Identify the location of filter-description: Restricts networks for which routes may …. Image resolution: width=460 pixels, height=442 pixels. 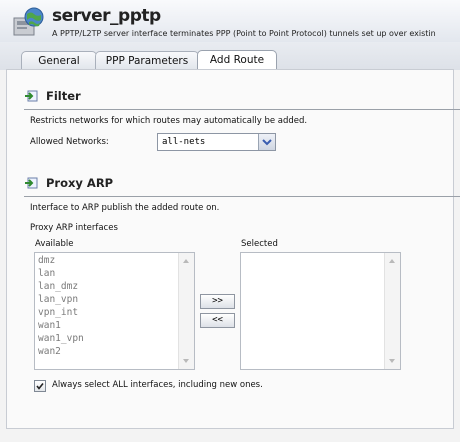
(169, 121).